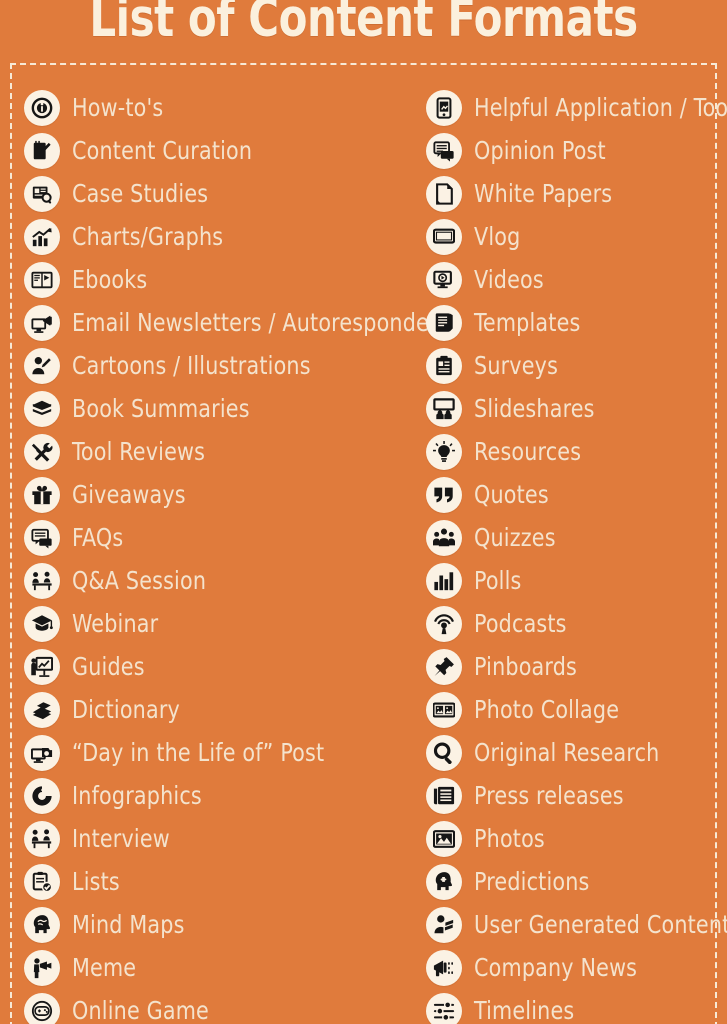  What do you see at coordinates (42, 709) in the screenshot?
I see `book-stack-icon` at bounding box center [42, 709].